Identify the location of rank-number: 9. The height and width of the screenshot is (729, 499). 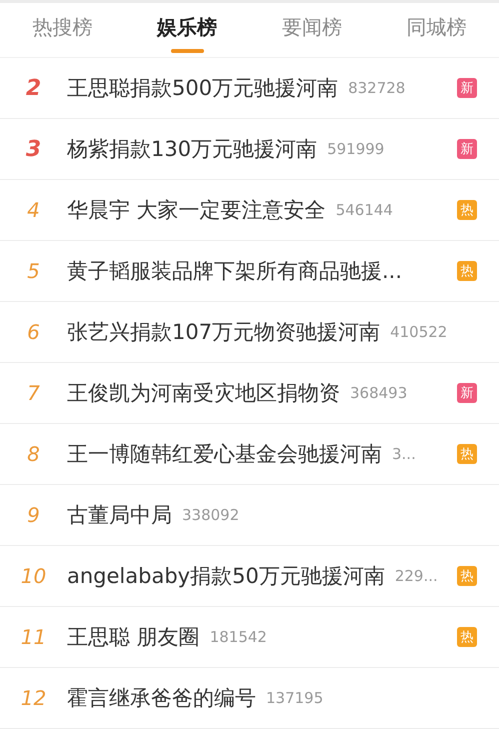
(33, 515).